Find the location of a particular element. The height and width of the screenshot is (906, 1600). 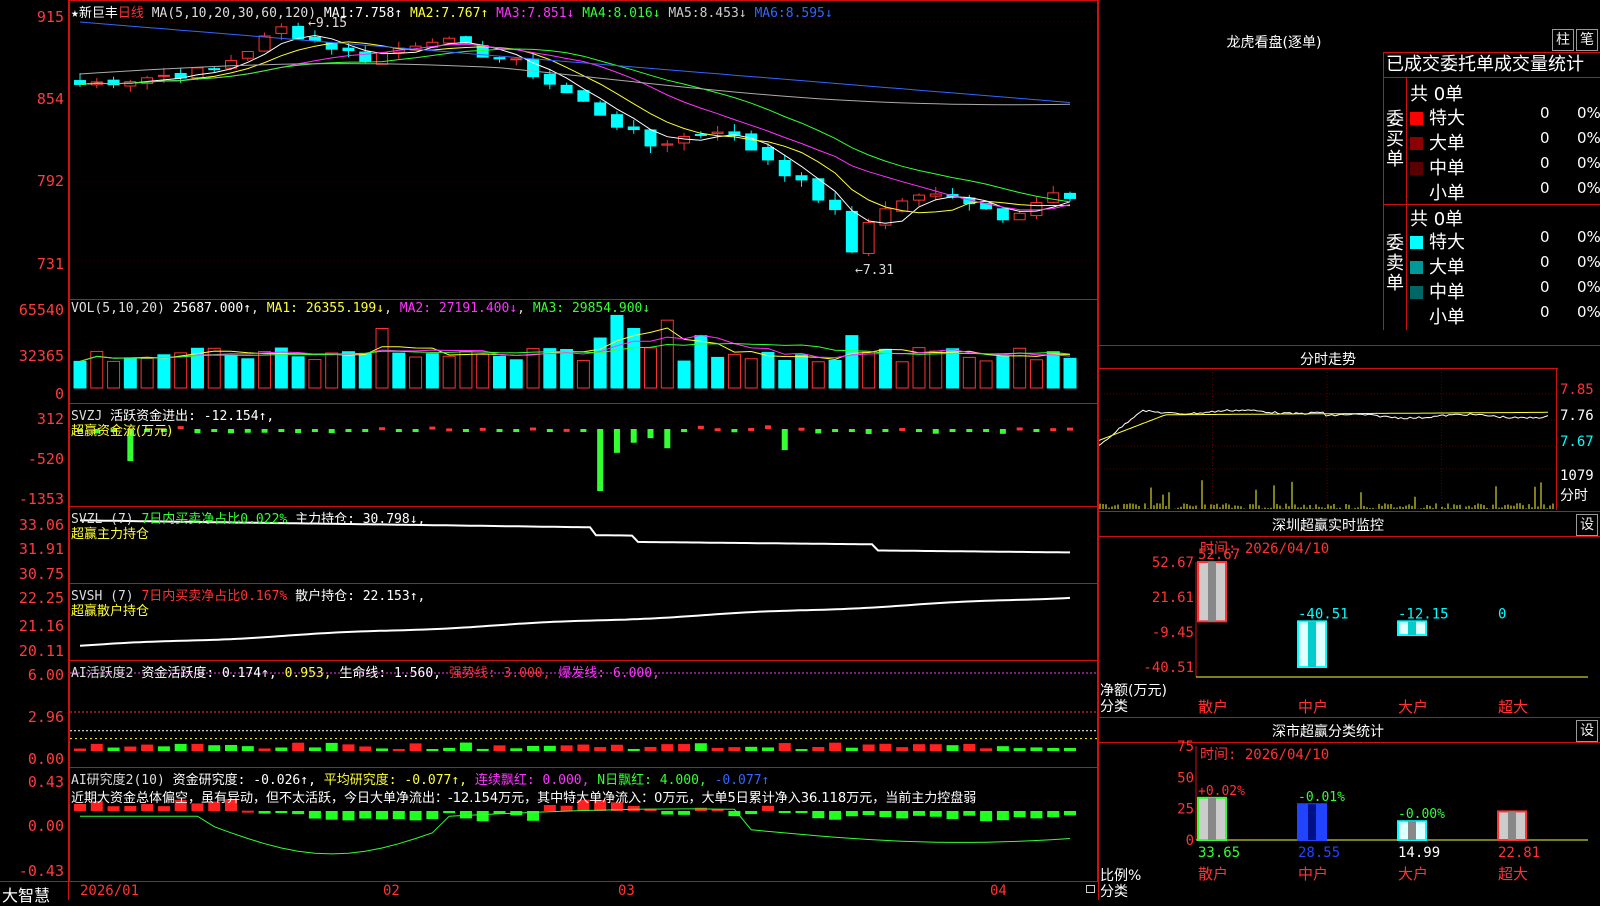

life-line-value: 1.560, is located at coordinates (418, 673).